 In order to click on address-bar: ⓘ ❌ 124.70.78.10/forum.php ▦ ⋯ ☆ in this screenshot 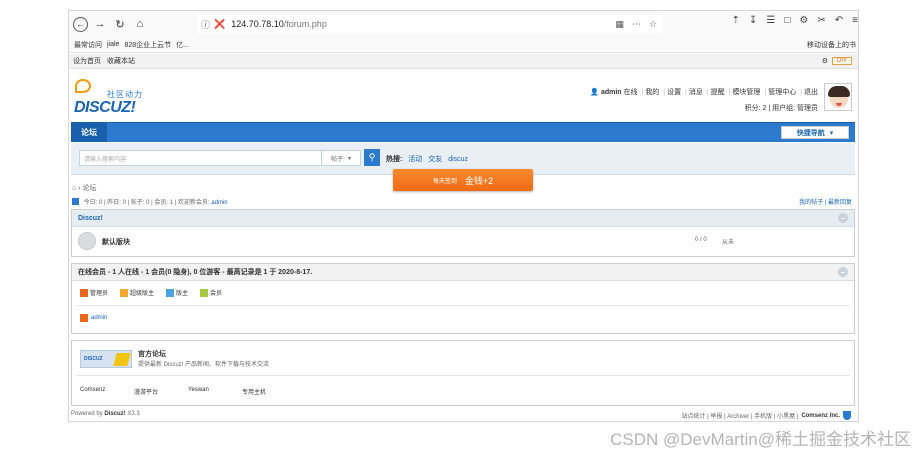, I will do `click(430, 24)`.